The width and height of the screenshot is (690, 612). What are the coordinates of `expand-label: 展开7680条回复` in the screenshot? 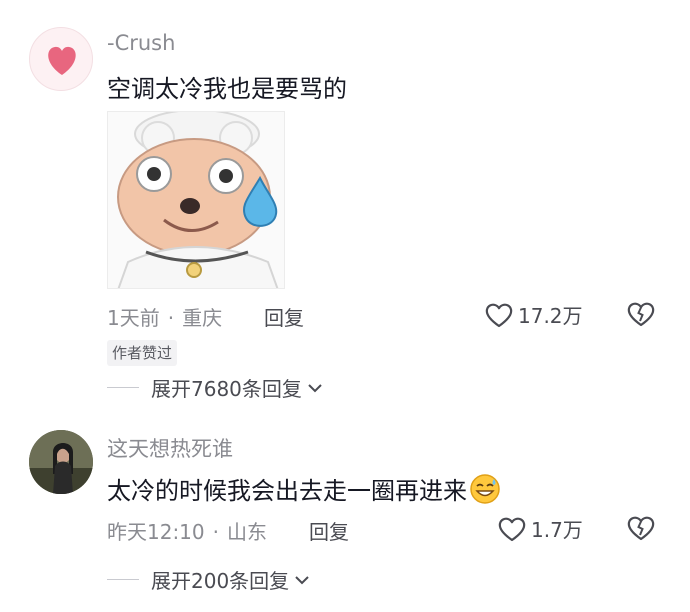 It's located at (226, 389).